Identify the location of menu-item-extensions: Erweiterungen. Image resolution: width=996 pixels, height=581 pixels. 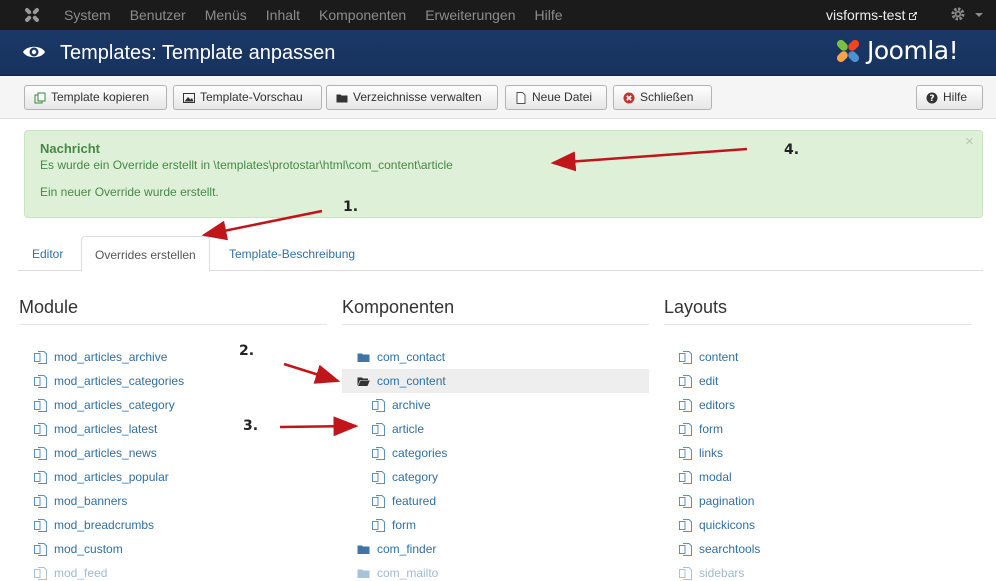
(470, 15).